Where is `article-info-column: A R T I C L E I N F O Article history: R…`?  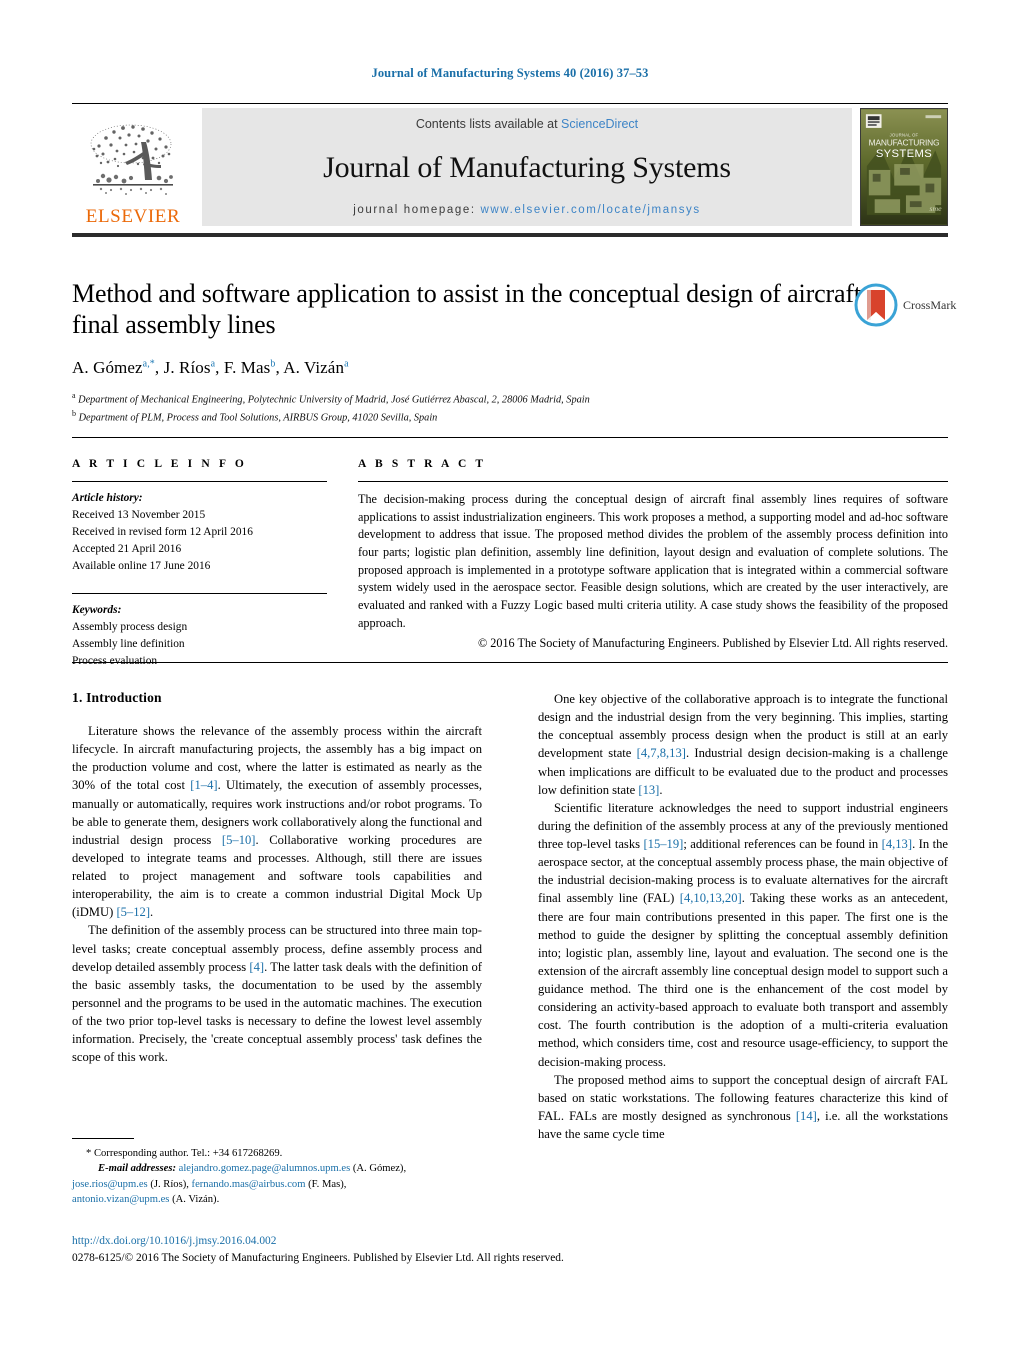
article-info-column: A R T I C L E I N F O Article history: R… is located at coordinates (199, 564).